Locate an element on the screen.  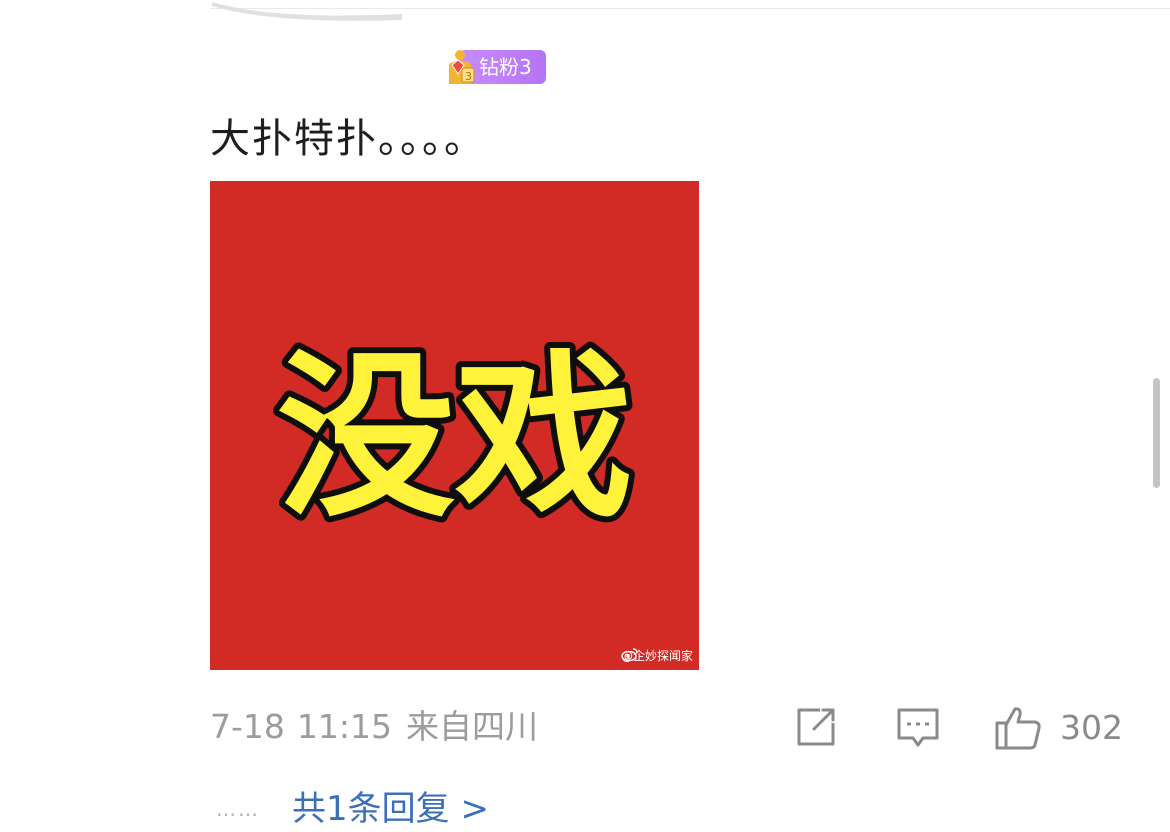
weibo-icon is located at coordinates (629, 654).